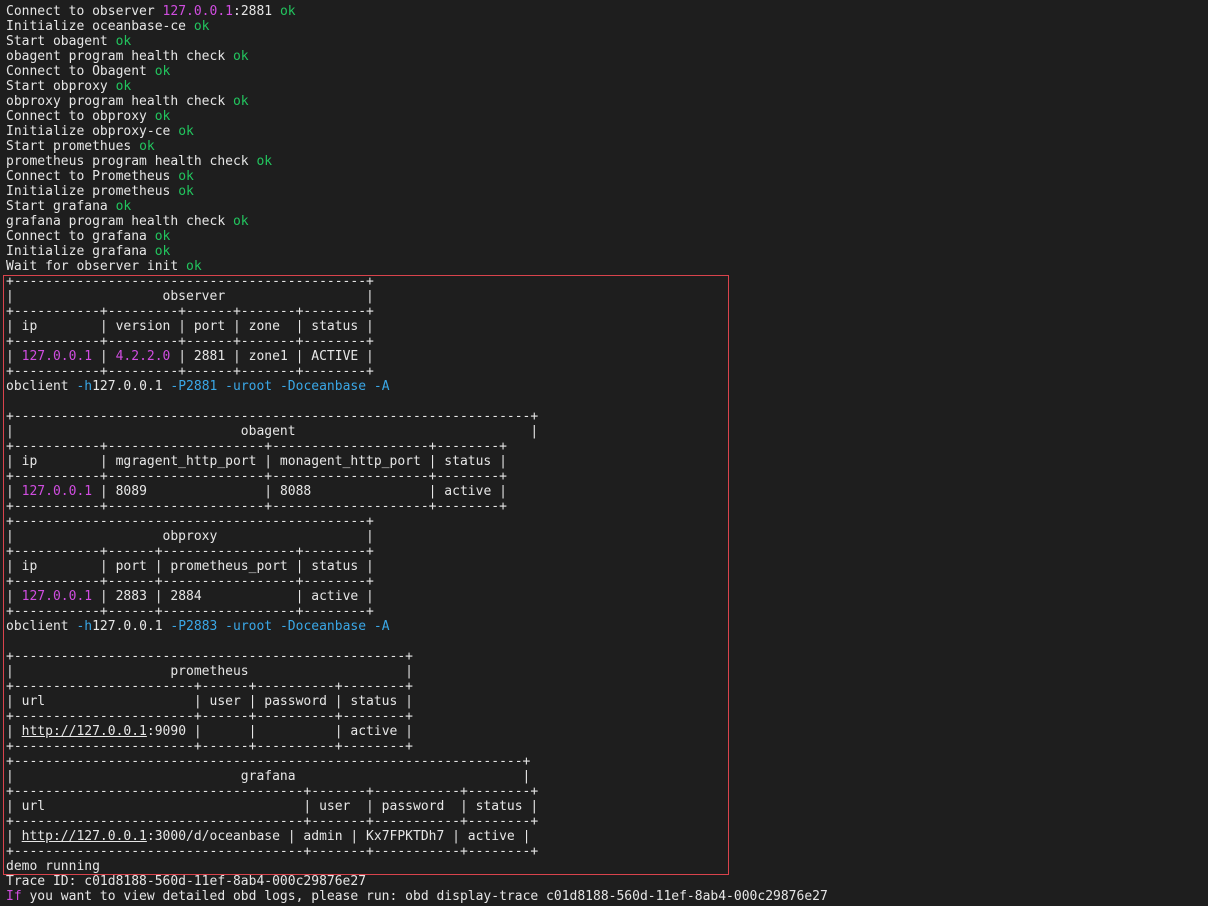 This screenshot has width=1208, height=906. I want to click on log-line: Initialize oceanbase-ce ok, so click(108, 26).